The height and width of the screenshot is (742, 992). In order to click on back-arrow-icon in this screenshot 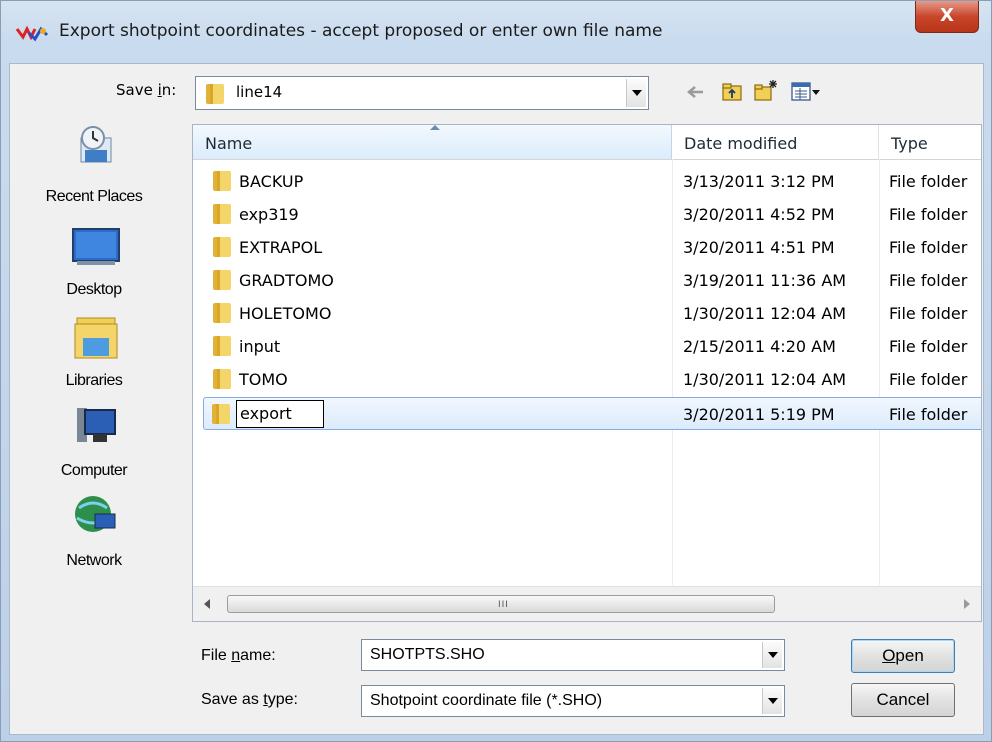, I will do `click(695, 92)`.